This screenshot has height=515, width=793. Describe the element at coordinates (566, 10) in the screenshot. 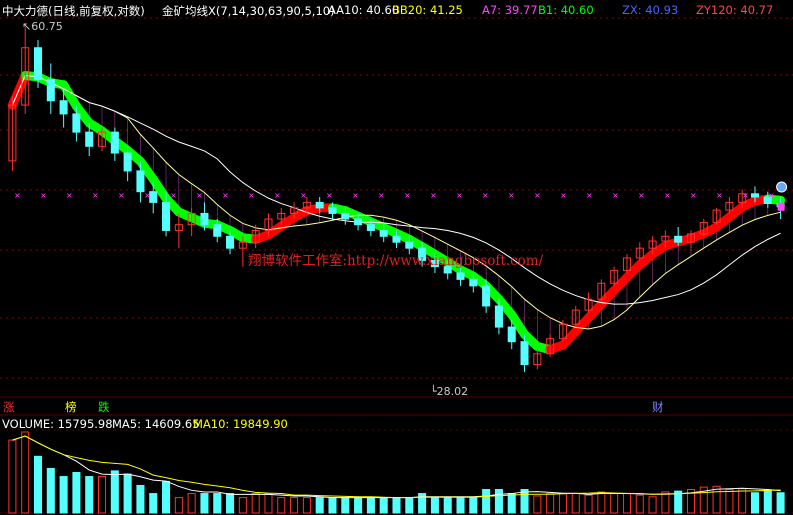

I see `b1-value: B1: 40.60` at that location.